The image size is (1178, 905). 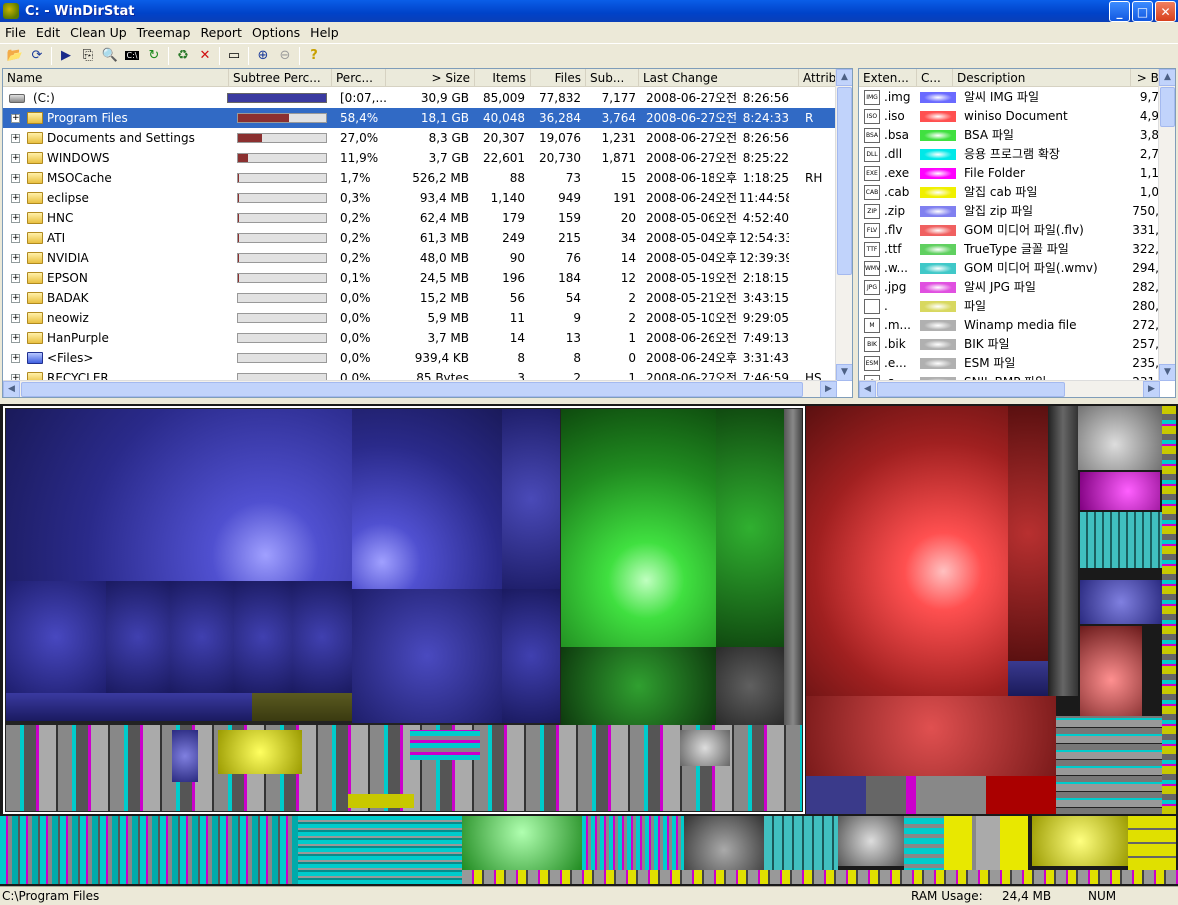 What do you see at coordinates (132, 56) in the screenshot?
I see `command-prompt-icon: C:\` at bounding box center [132, 56].